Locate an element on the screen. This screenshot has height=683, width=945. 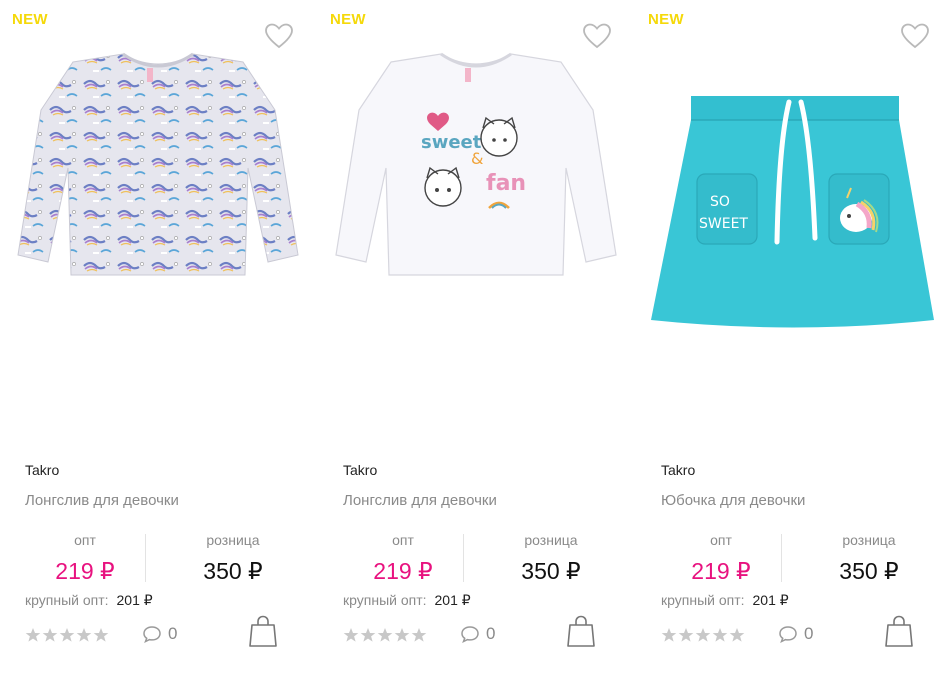
print-text-sweet: SWEET is located at coordinates (723, 224).